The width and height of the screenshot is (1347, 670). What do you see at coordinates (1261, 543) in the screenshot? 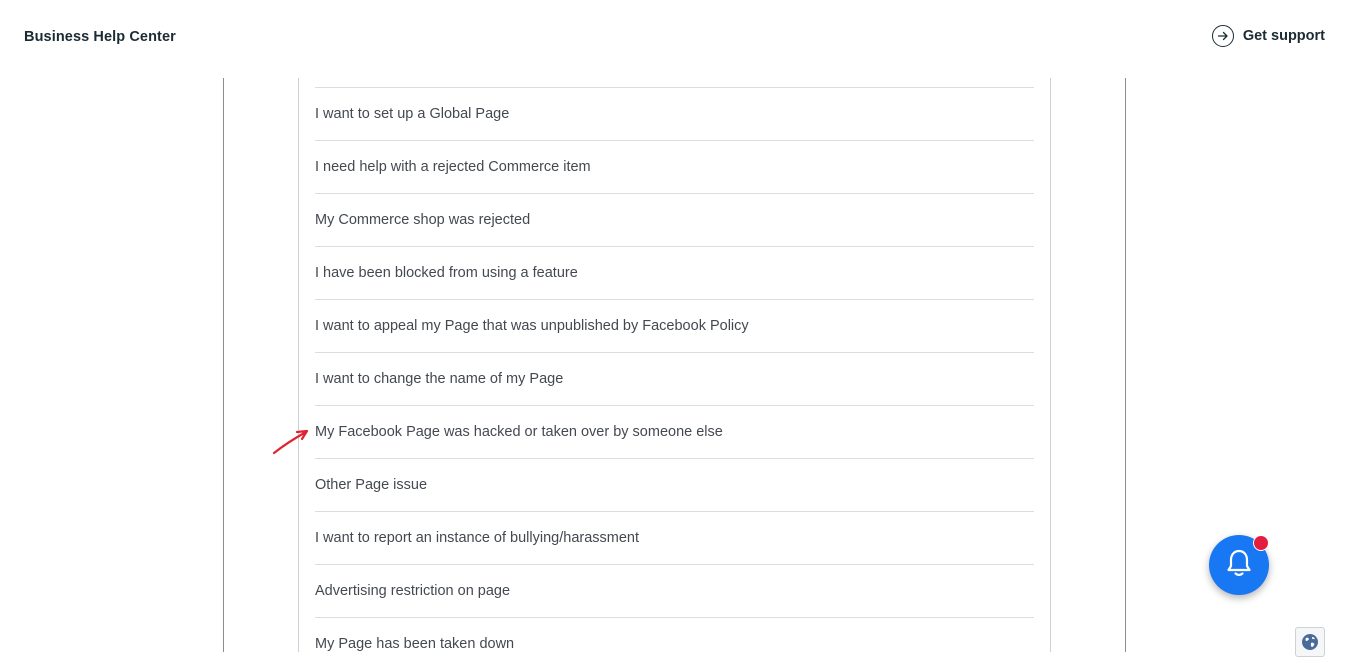
I see `notification-badge` at bounding box center [1261, 543].